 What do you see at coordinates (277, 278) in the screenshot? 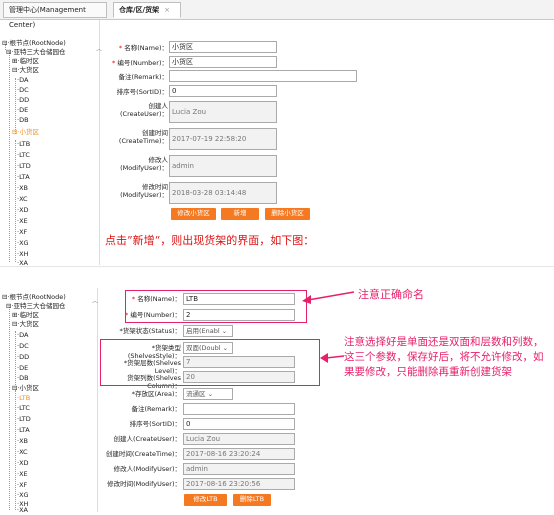
I see `section-separator` at bounding box center [277, 278].